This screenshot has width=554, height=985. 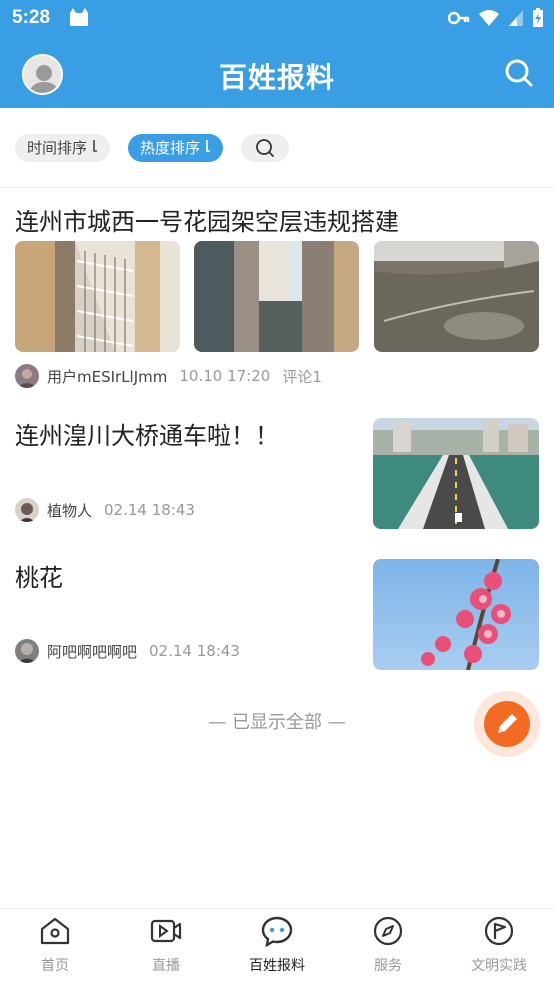 I want to click on pencil-icon, so click(x=507, y=723).